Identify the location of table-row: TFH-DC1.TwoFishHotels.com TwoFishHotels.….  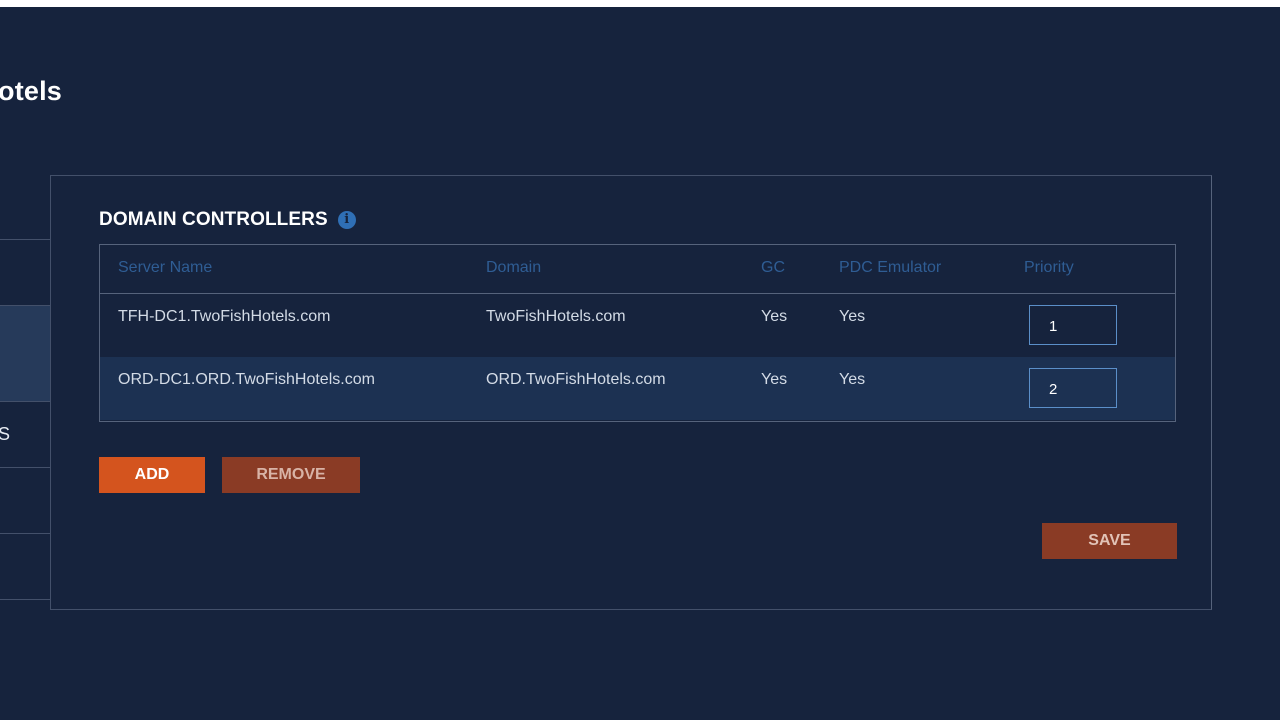
(637, 325).